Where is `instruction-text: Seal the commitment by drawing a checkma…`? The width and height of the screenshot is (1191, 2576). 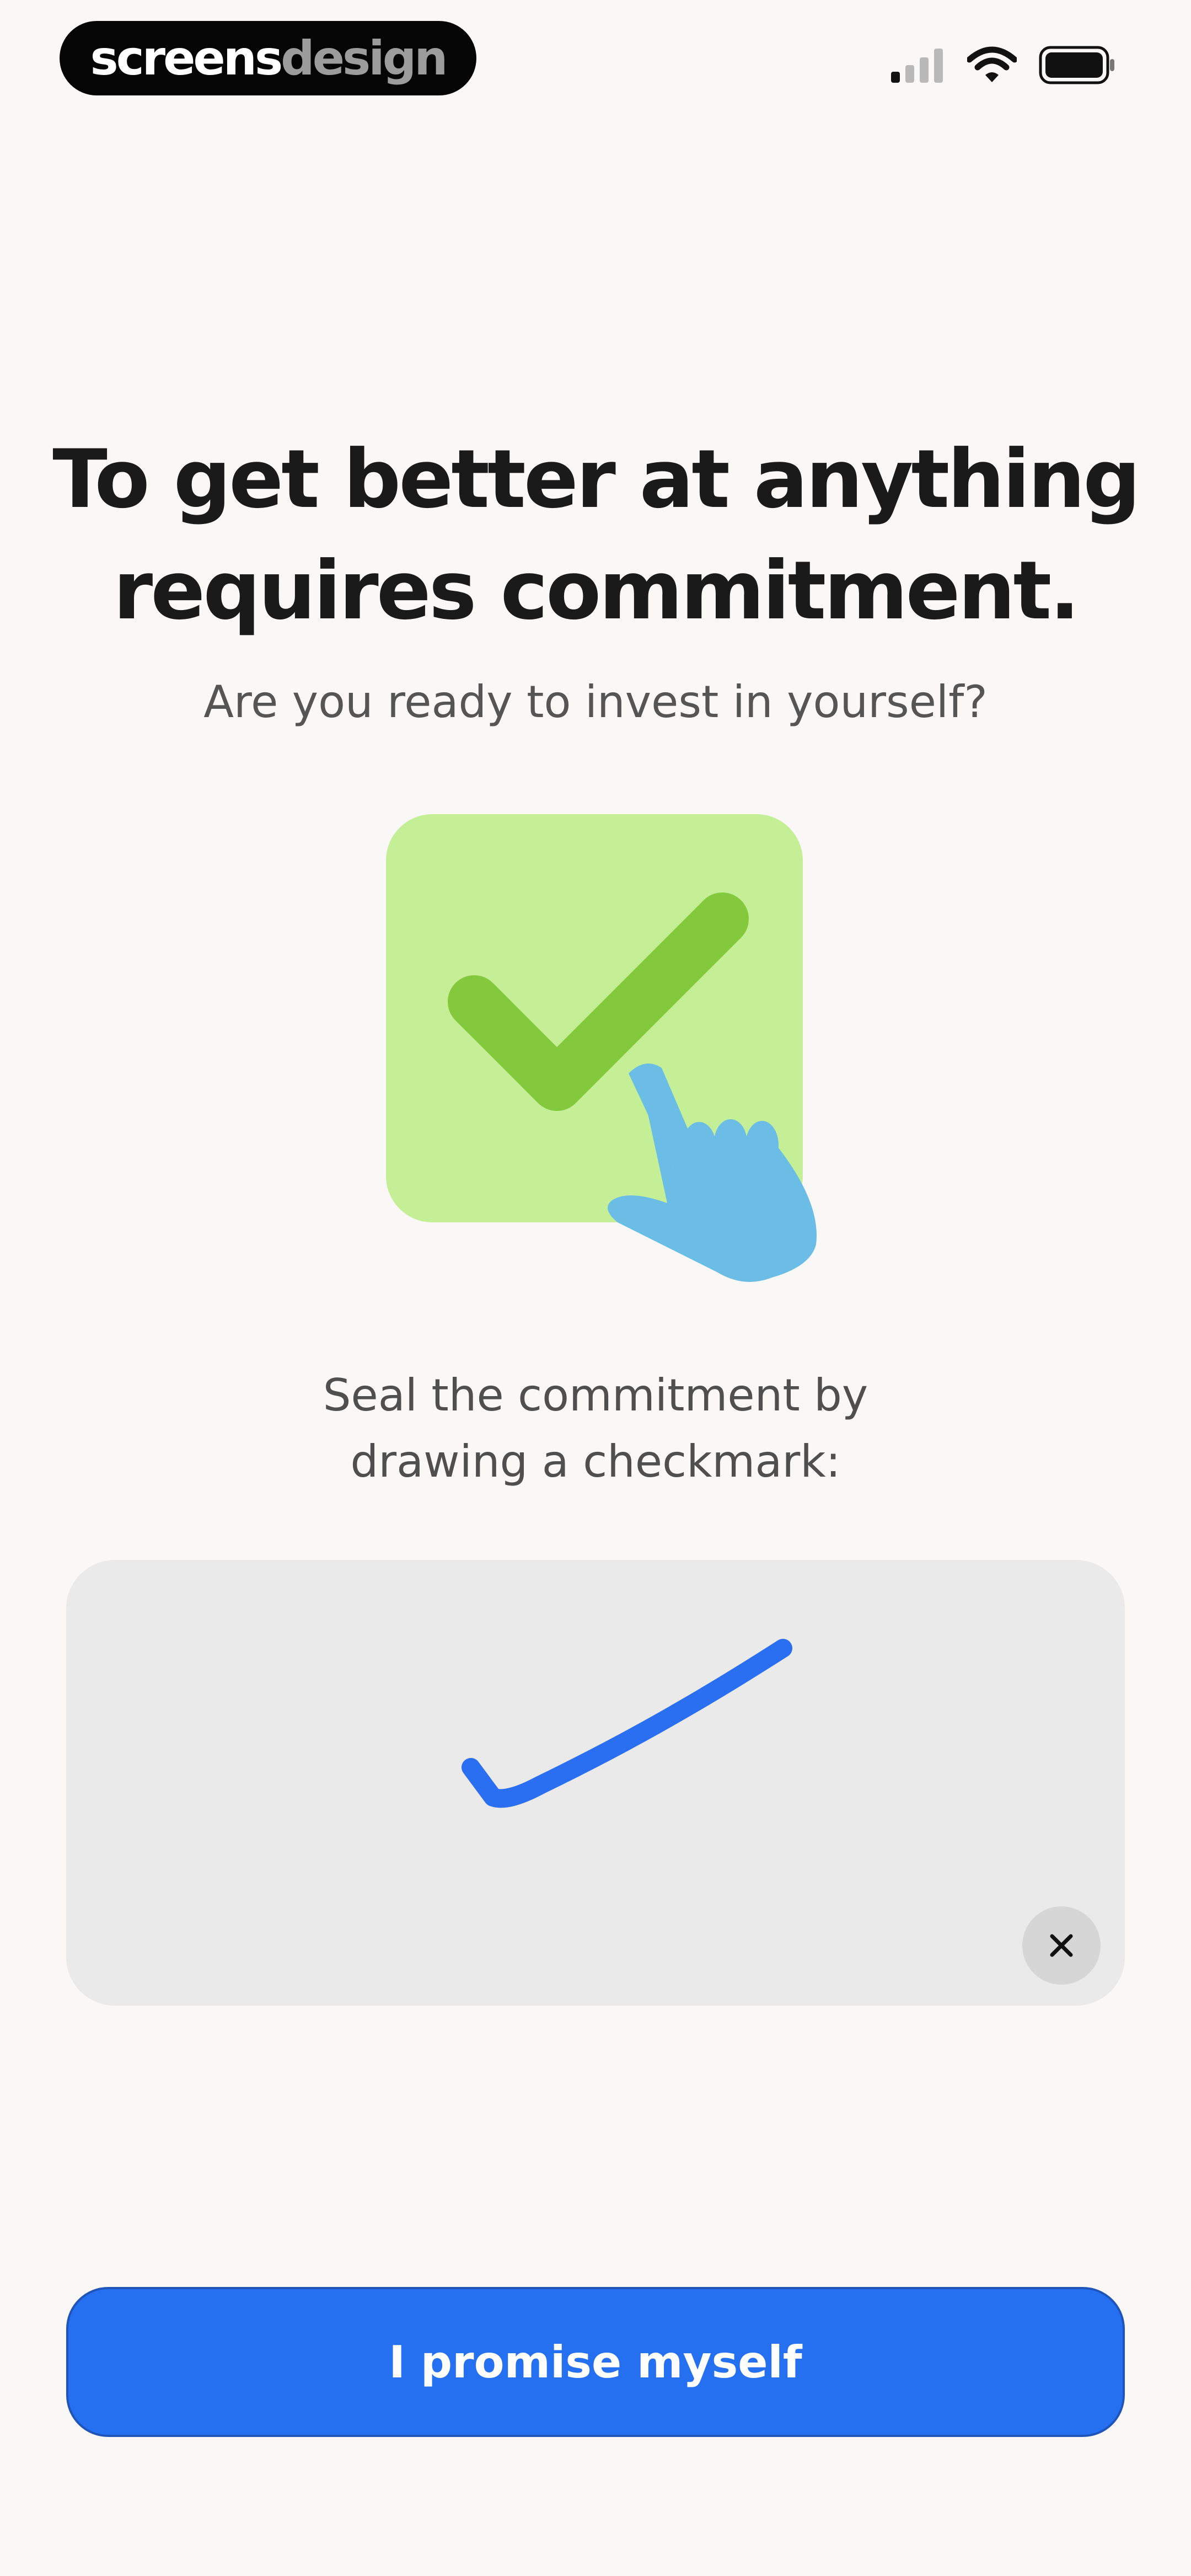 instruction-text: Seal the commitment by drawing a checkma… is located at coordinates (595, 1428).